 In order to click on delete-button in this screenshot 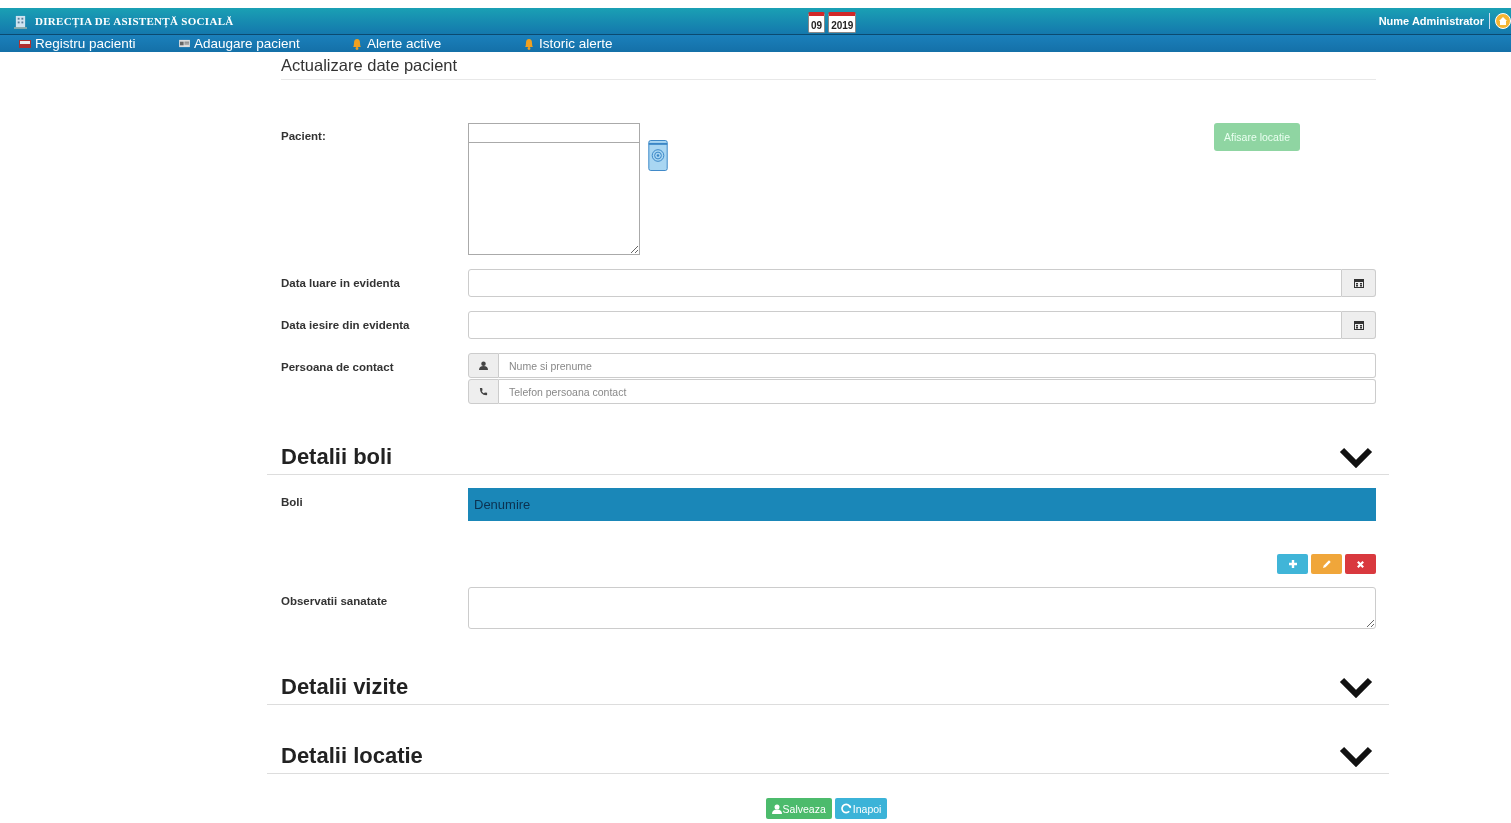, I will do `click(1360, 564)`.